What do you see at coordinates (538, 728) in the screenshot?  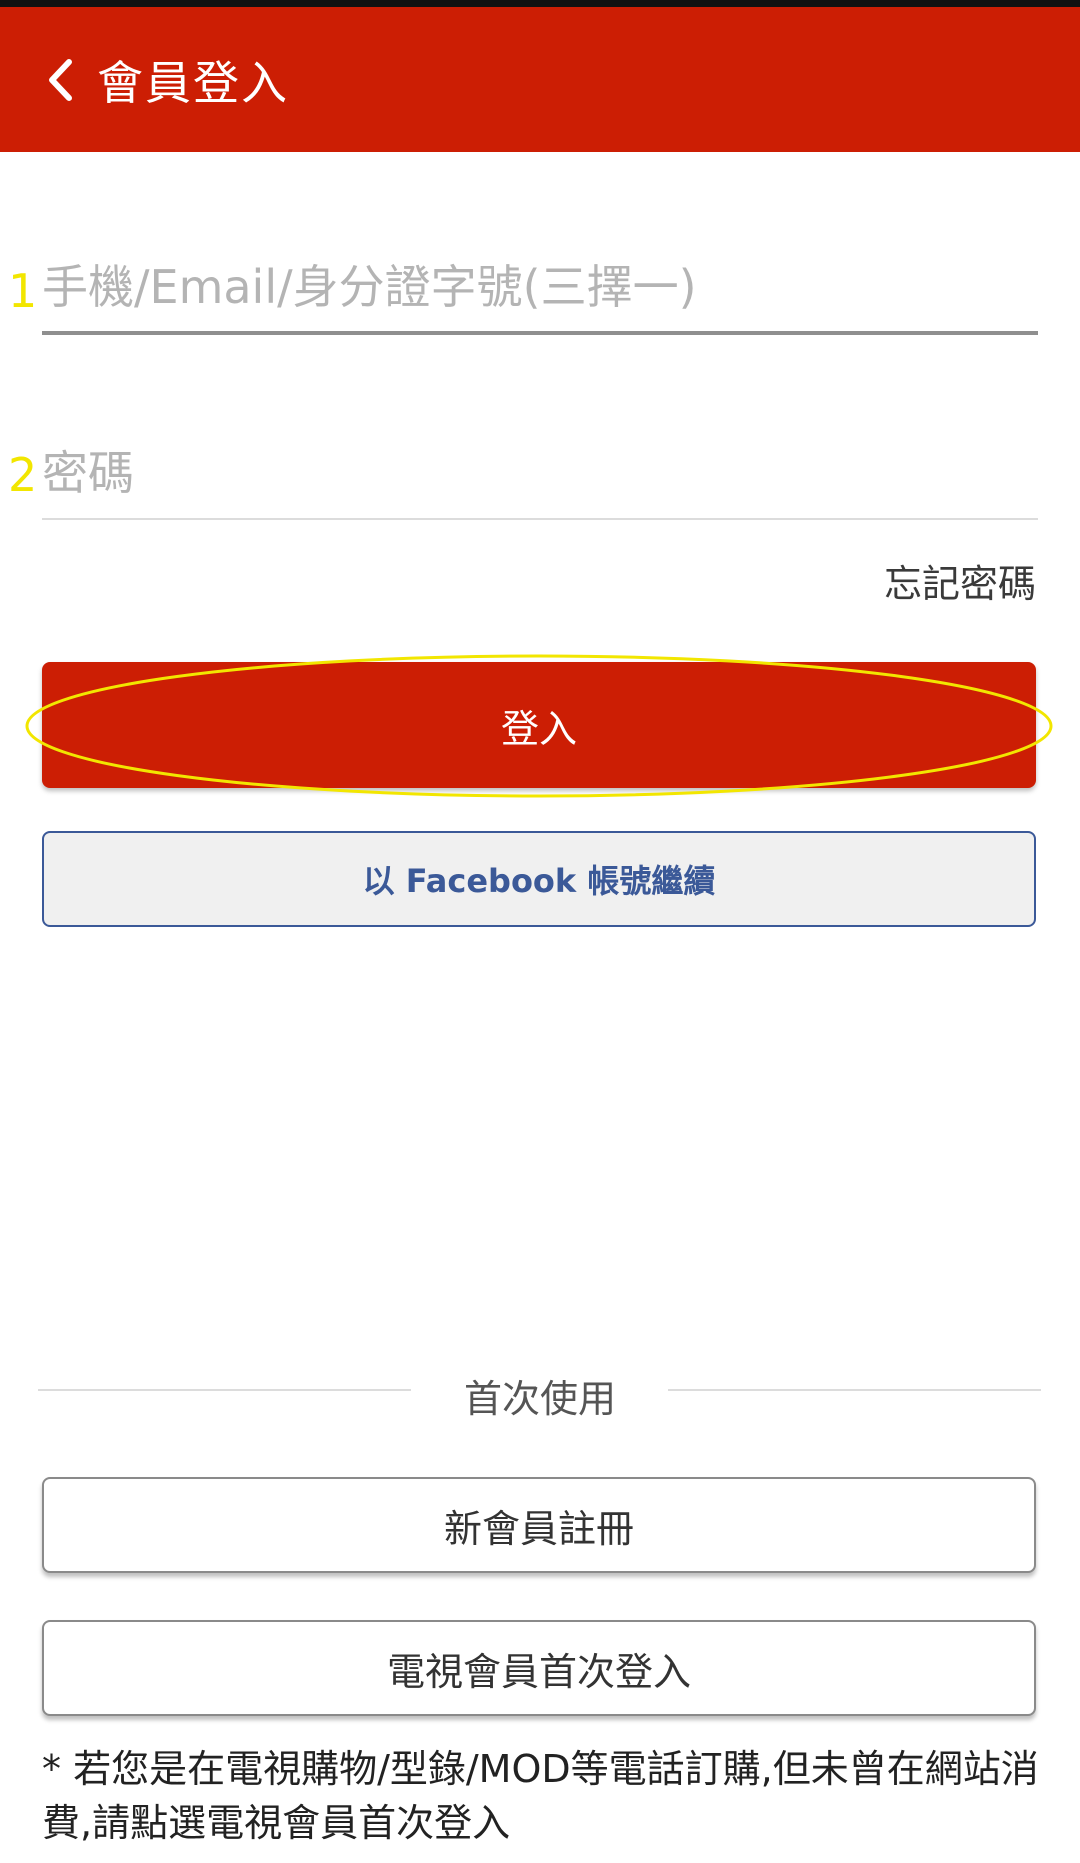 I see `login-button-label: 登入` at bounding box center [538, 728].